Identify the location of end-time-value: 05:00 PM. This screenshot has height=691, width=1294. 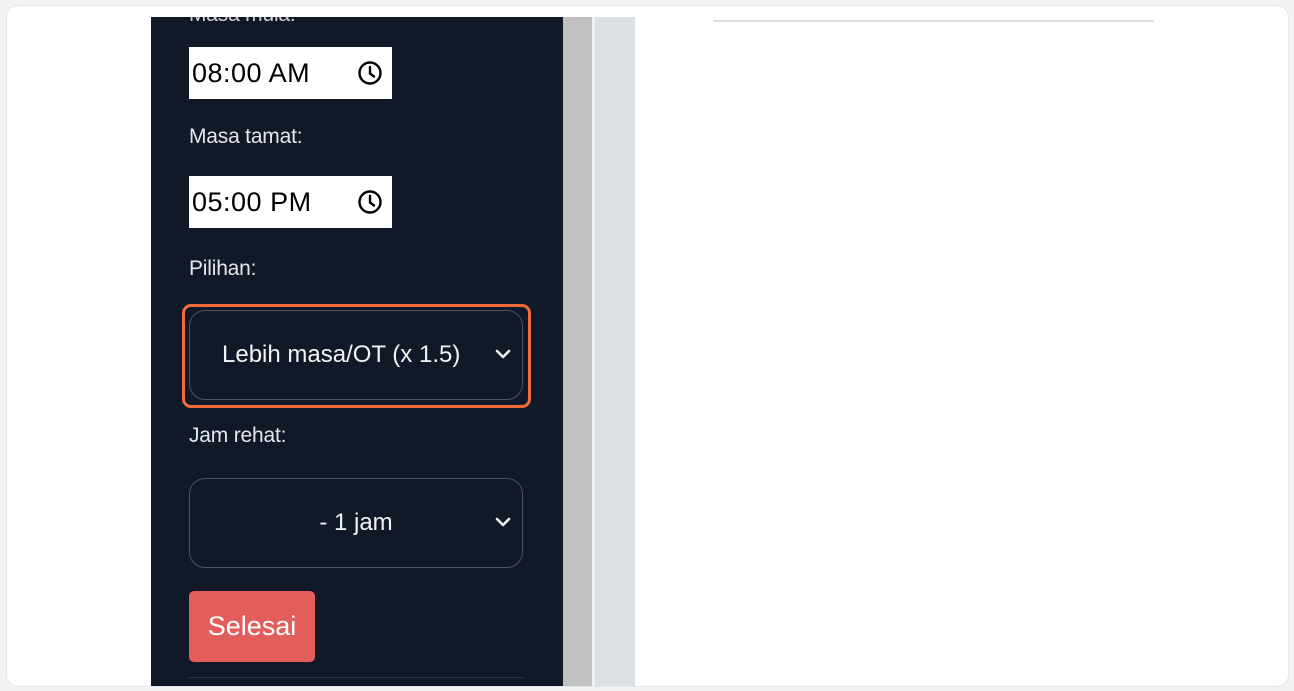
(252, 201).